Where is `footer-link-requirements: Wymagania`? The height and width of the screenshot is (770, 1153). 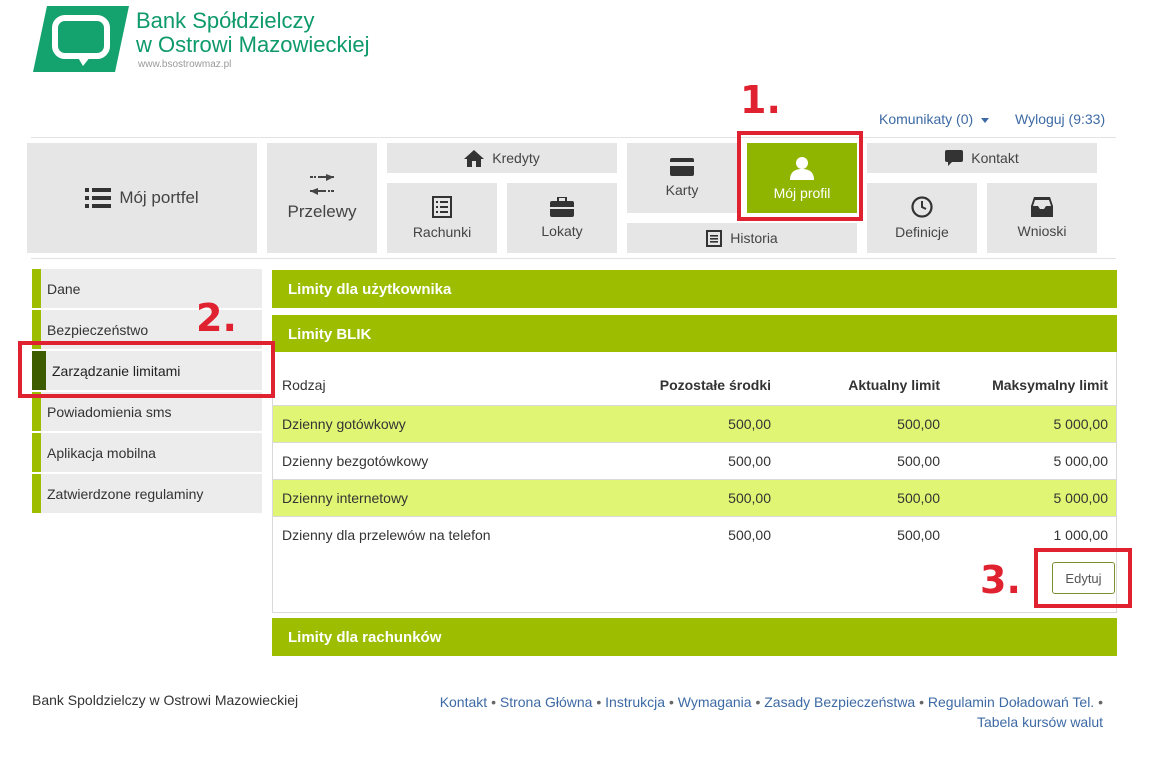
footer-link-requirements: Wymagania is located at coordinates (715, 702).